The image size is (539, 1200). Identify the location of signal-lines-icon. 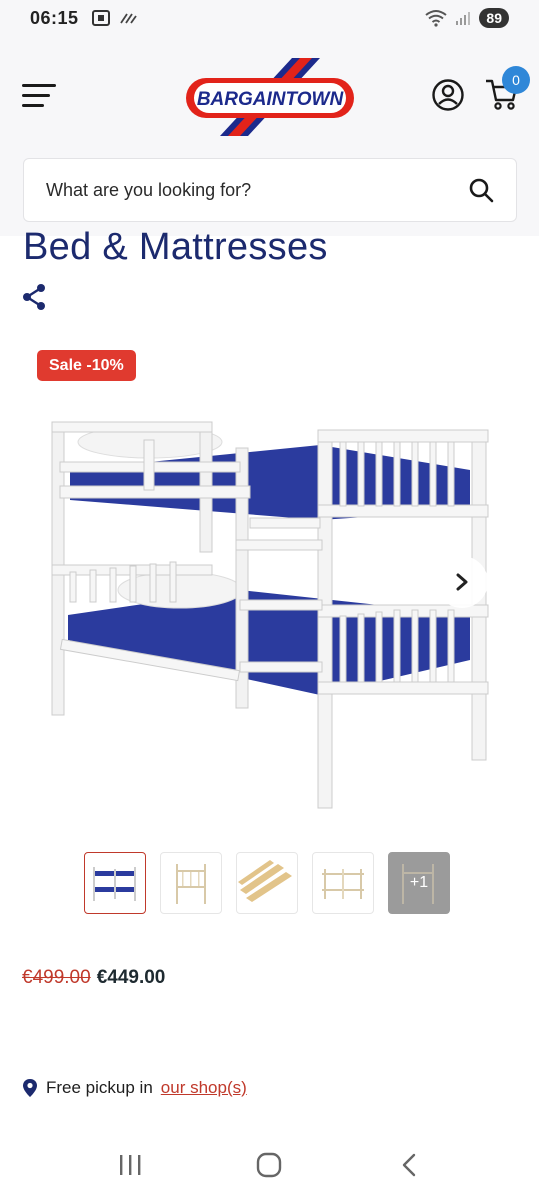
(128, 18).